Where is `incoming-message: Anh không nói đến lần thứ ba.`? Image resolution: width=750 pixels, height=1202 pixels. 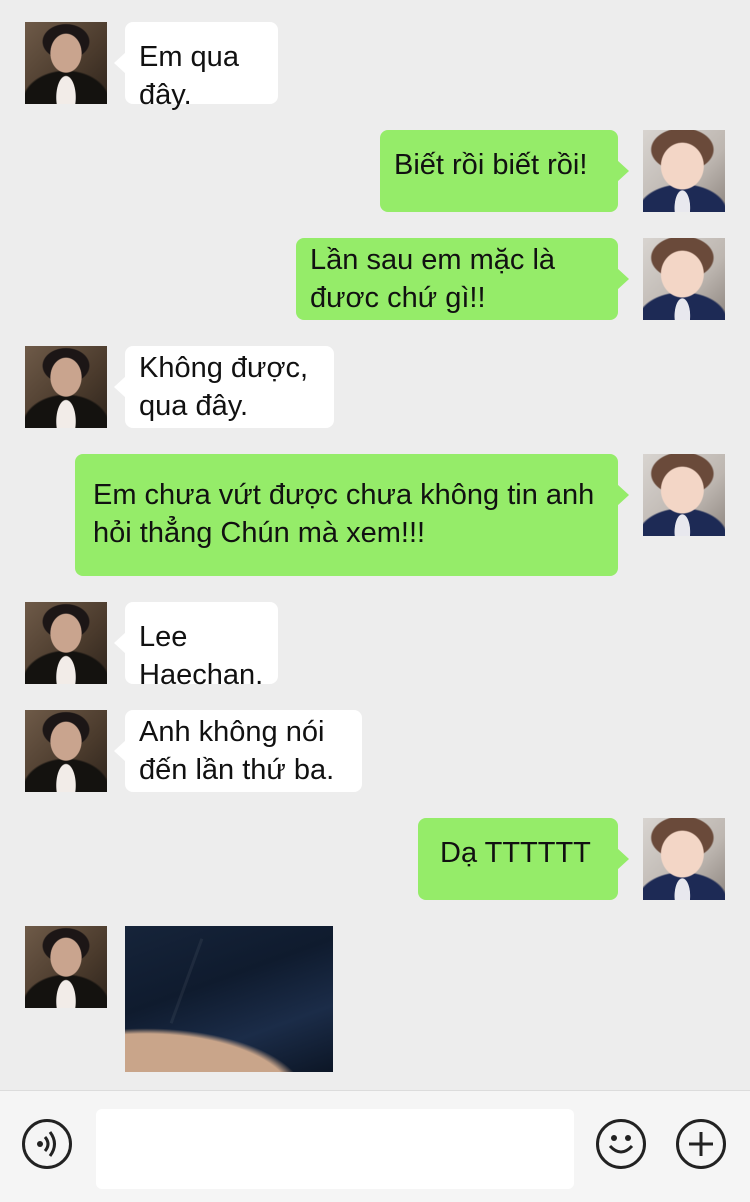
incoming-message: Anh không nói đến lần thứ ba. is located at coordinates (238, 751).